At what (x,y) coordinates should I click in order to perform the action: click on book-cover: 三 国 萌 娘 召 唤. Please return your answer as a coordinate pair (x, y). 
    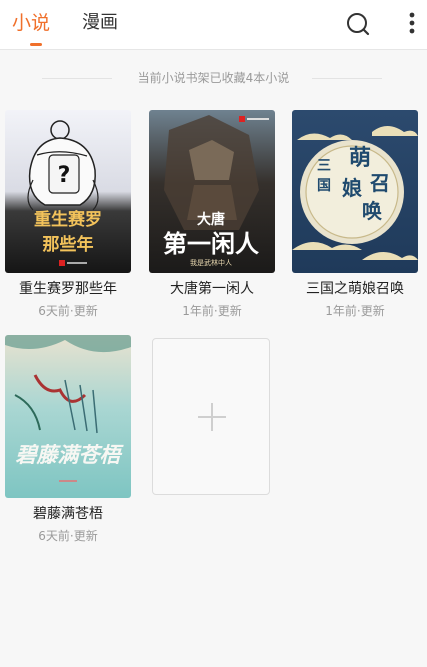
    Looking at the image, I should click on (355, 191).